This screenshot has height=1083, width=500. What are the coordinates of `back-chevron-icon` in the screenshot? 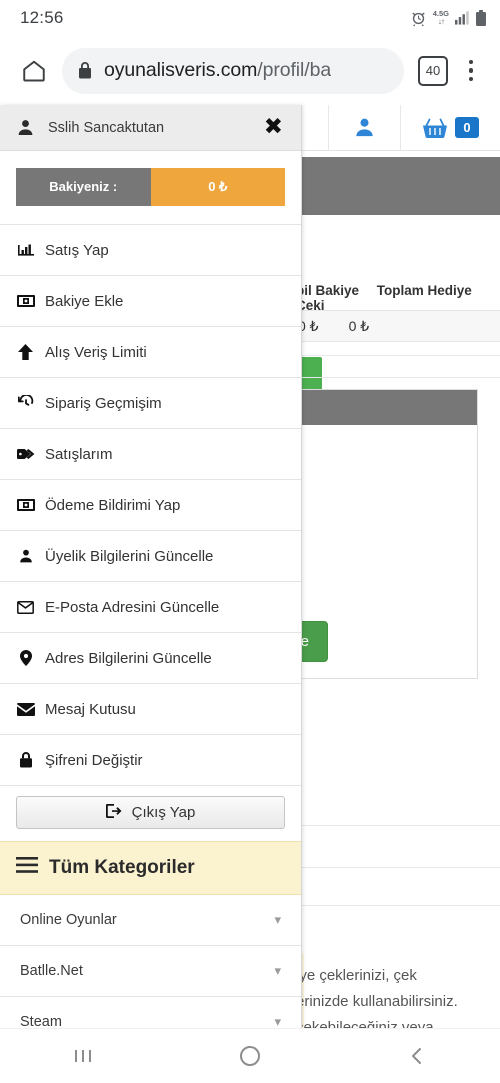 It's located at (416, 1056).